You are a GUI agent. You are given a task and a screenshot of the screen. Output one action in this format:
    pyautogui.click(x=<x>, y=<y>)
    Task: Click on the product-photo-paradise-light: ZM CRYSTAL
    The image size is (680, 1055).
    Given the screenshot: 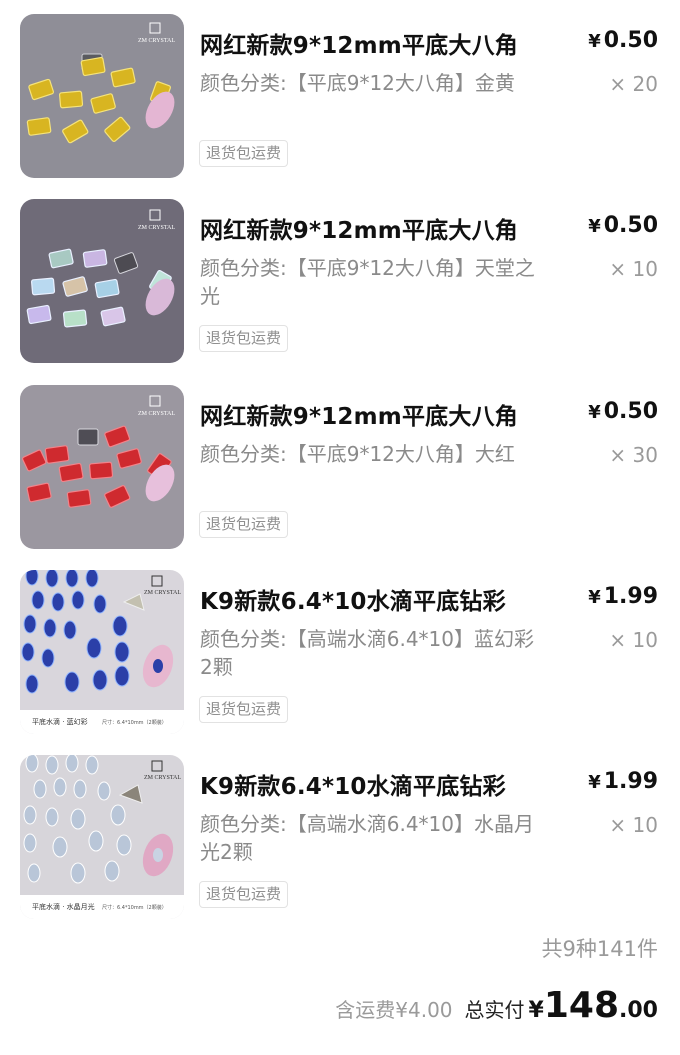 What is the action you would take?
    pyautogui.click(x=102, y=281)
    